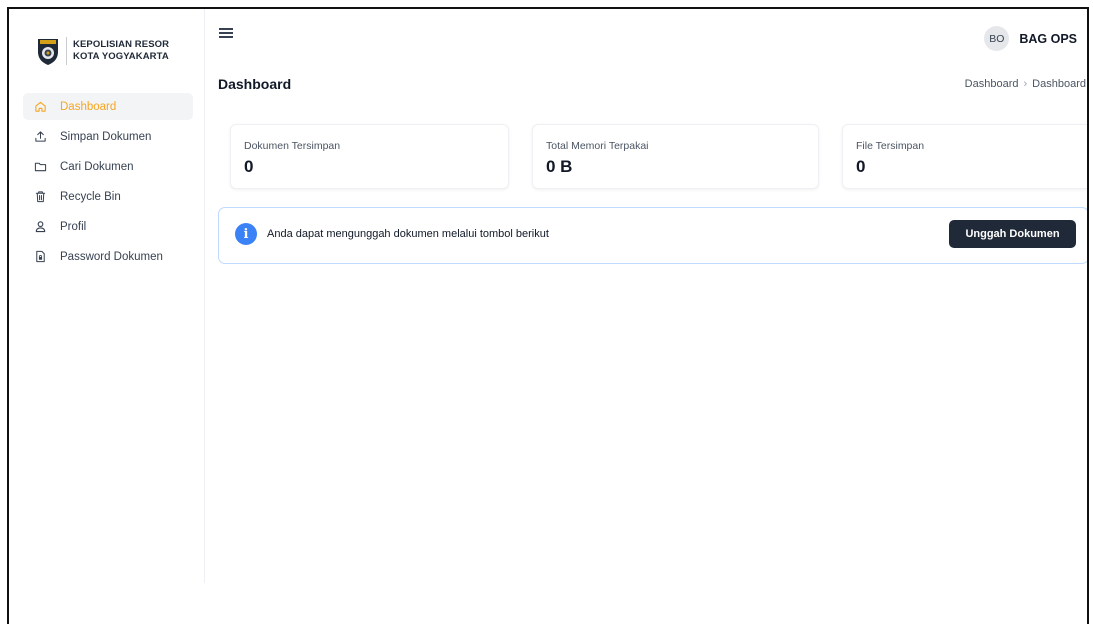 Image resolution: width=1093 pixels, height=624 pixels. What do you see at coordinates (597, 146) in the screenshot?
I see `stat-label: Total Memori Terpakai` at bounding box center [597, 146].